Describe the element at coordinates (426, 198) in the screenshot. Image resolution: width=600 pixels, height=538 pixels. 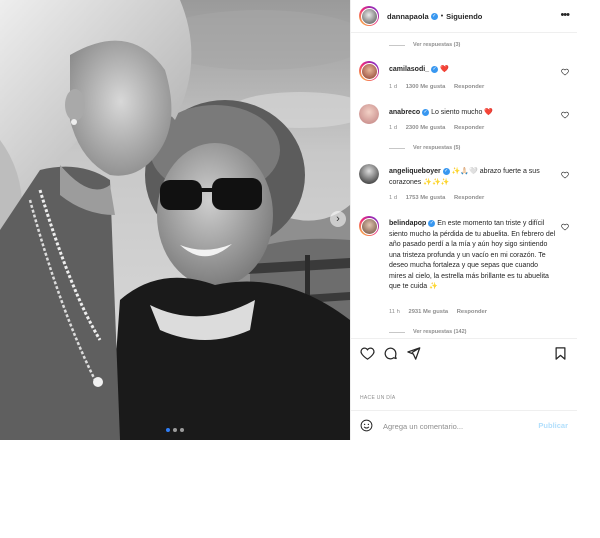
I see `comment-likes: 1753 Me gusta` at that location.